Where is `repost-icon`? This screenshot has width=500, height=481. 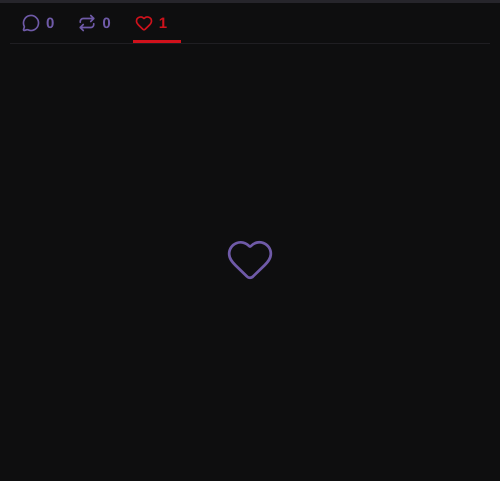 repost-icon is located at coordinates (87, 23).